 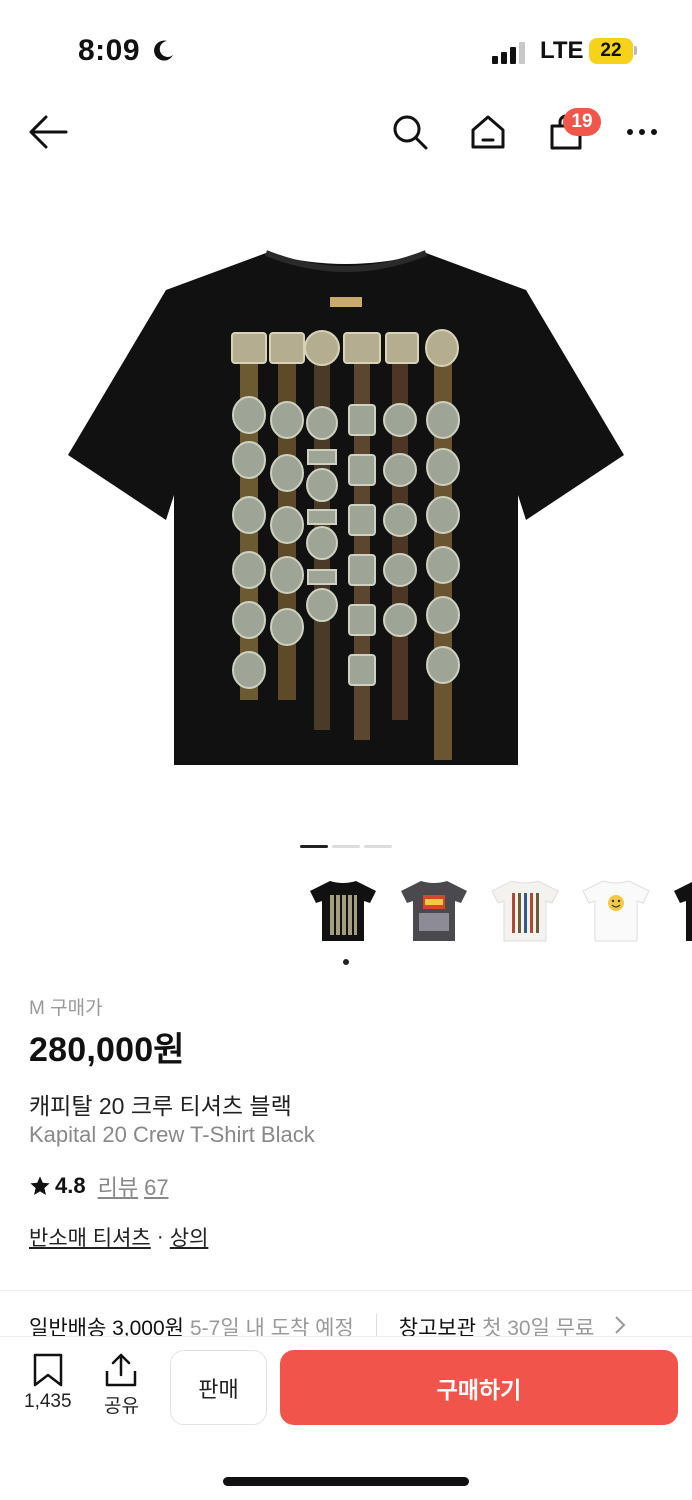 I want to click on network-label: LTE, so click(x=562, y=50).